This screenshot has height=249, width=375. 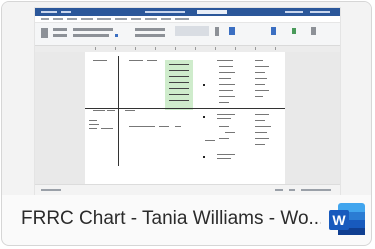 I want to click on ribbon-tabs, so click(x=187, y=19).